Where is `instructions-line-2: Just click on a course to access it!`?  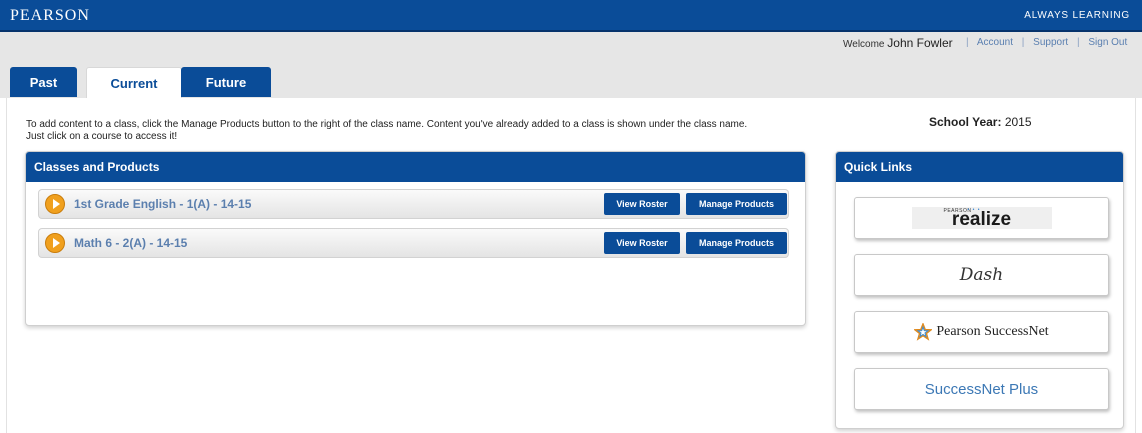
instructions-line-2: Just click on a course to access it! is located at coordinates (102, 136).